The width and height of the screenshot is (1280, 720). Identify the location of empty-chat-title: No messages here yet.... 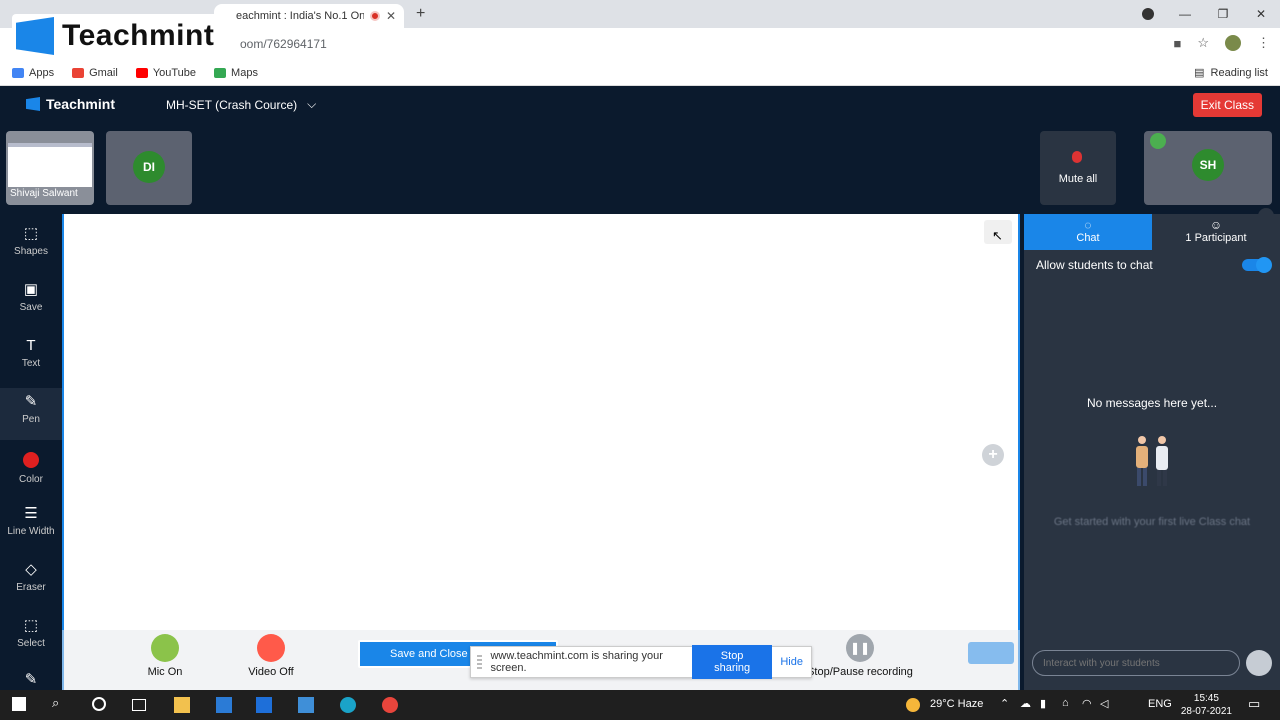
(1152, 403).